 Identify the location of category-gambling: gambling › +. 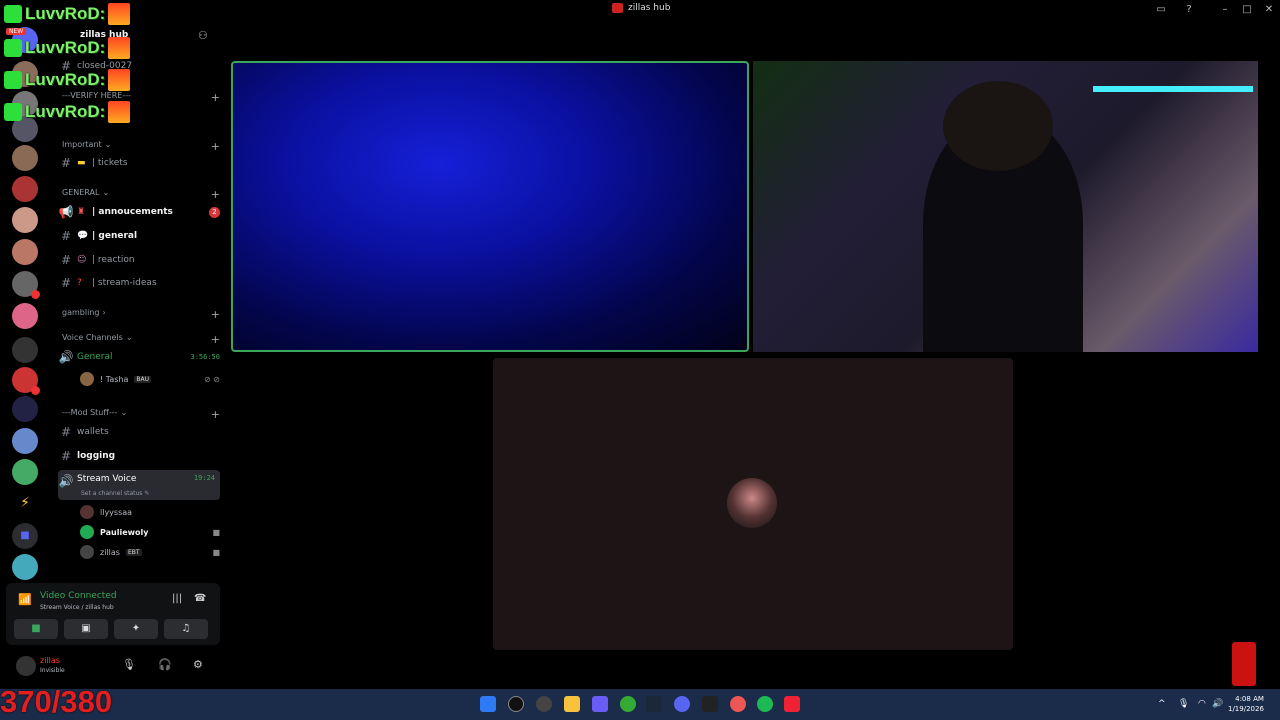
(141, 314).